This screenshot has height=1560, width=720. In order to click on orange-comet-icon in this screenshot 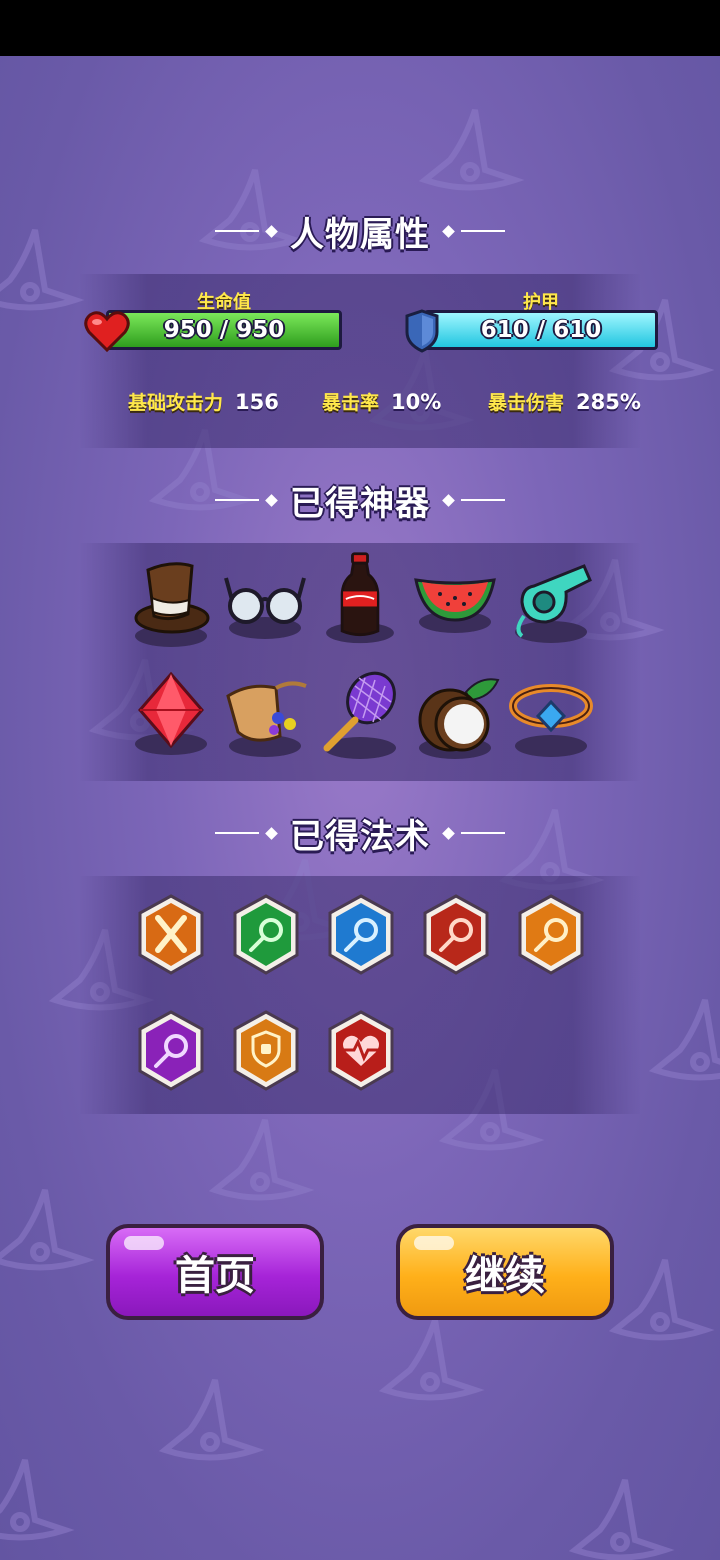, I will do `click(551, 935)`.